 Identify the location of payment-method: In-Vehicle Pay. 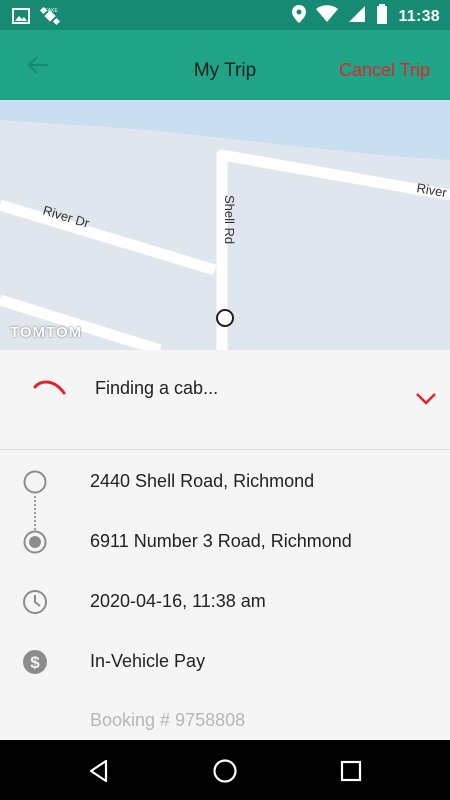
(148, 661).